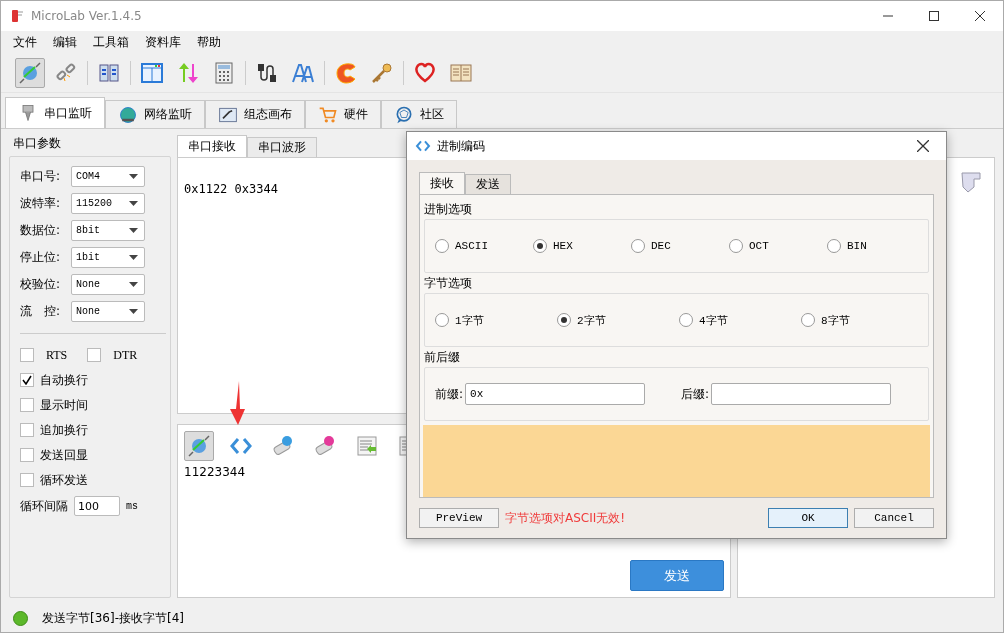 The image size is (1004, 633). What do you see at coordinates (209, 42) in the screenshot?
I see `menu-item: 帮助` at bounding box center [209, 42].